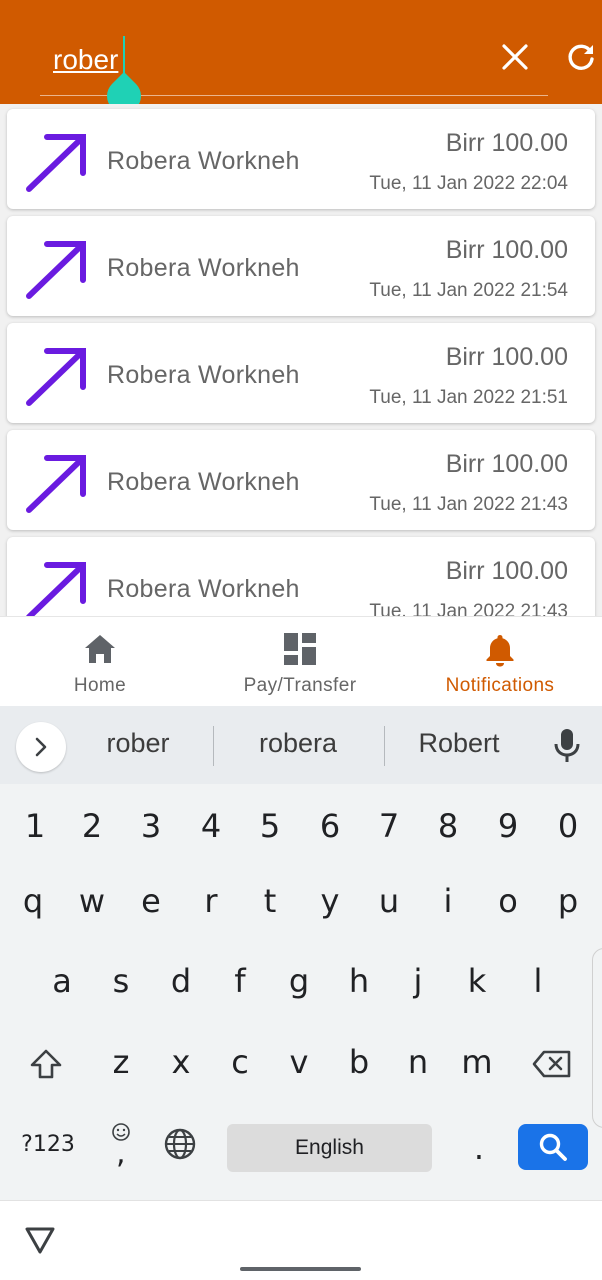 The width and height of the screenshot is (602, 1280). Describe the element at coordinates (418, 981) in the screenshot. I see `key-j: j` at that location.